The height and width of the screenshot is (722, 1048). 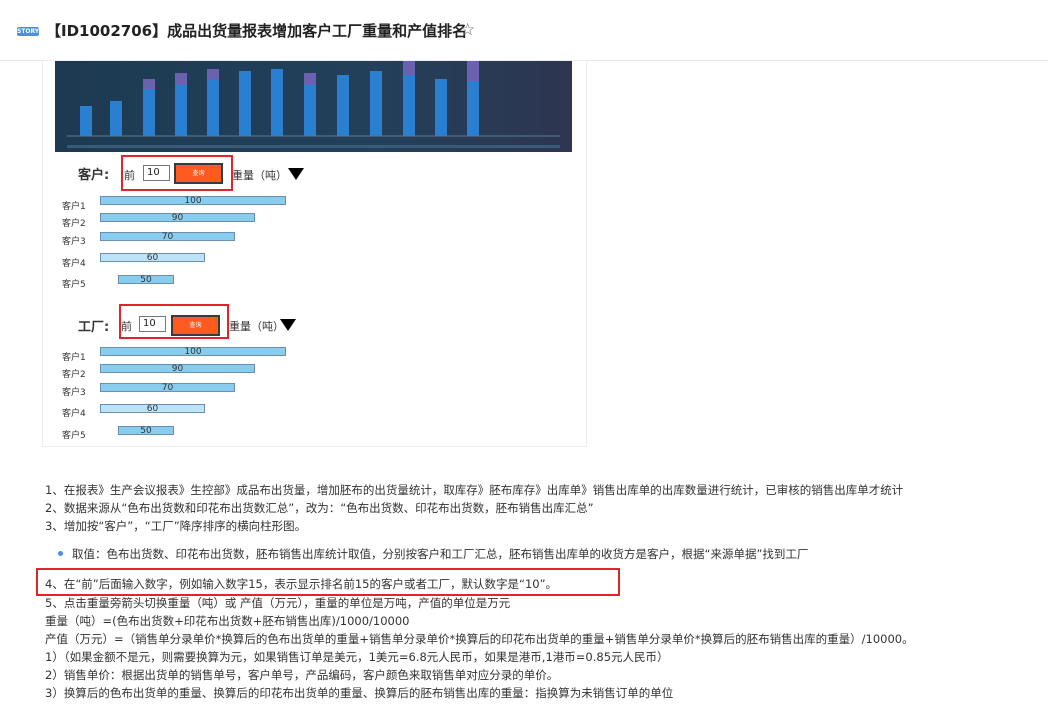 What do you see at coordinates (60, 553) in the screenshot?
I see `bullet-dot` at bounding box center [60, 553].